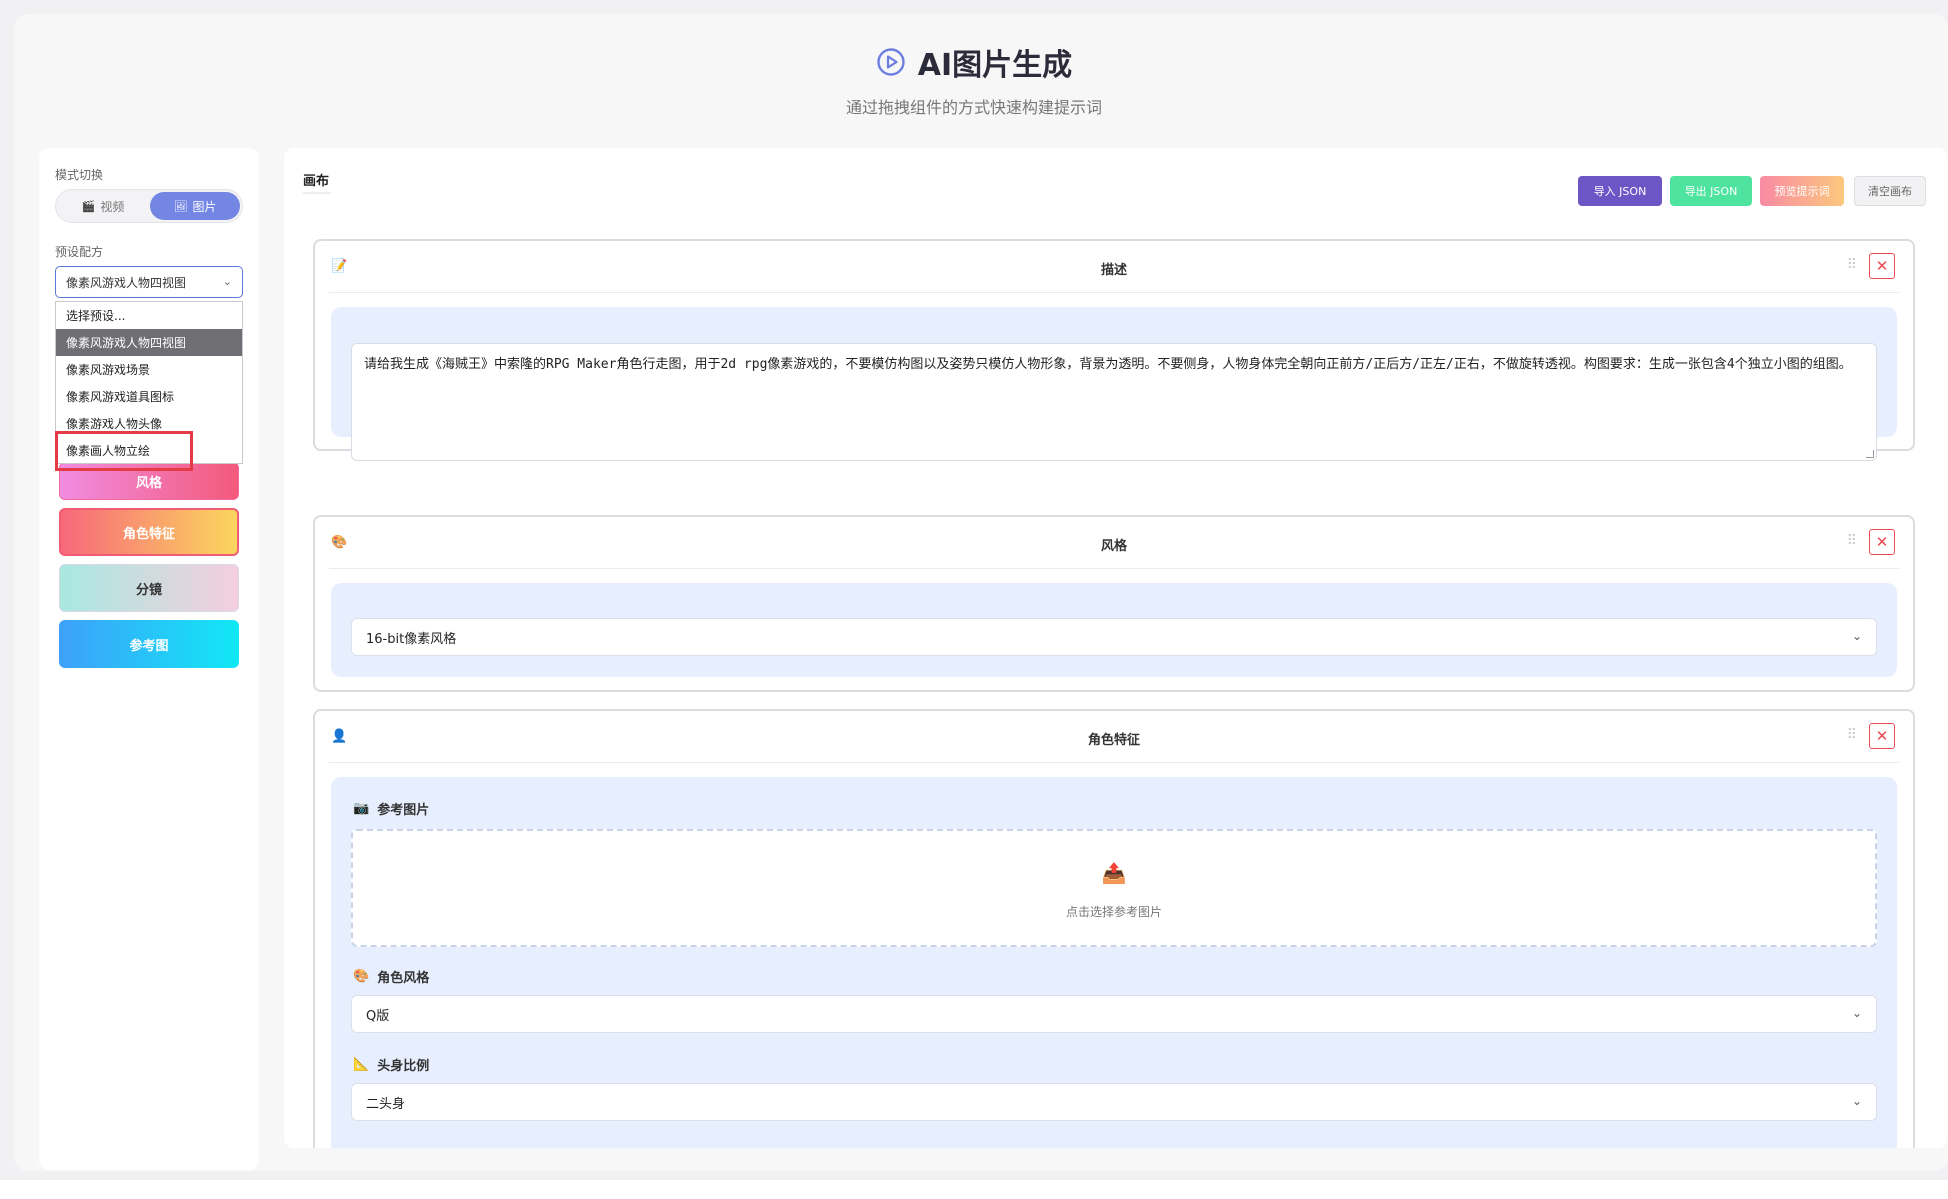 Image resolution: width=1948 pixels, height=1199 pixels. I want to click on import-json-button: 导入 JSON, so click(1620, 191).